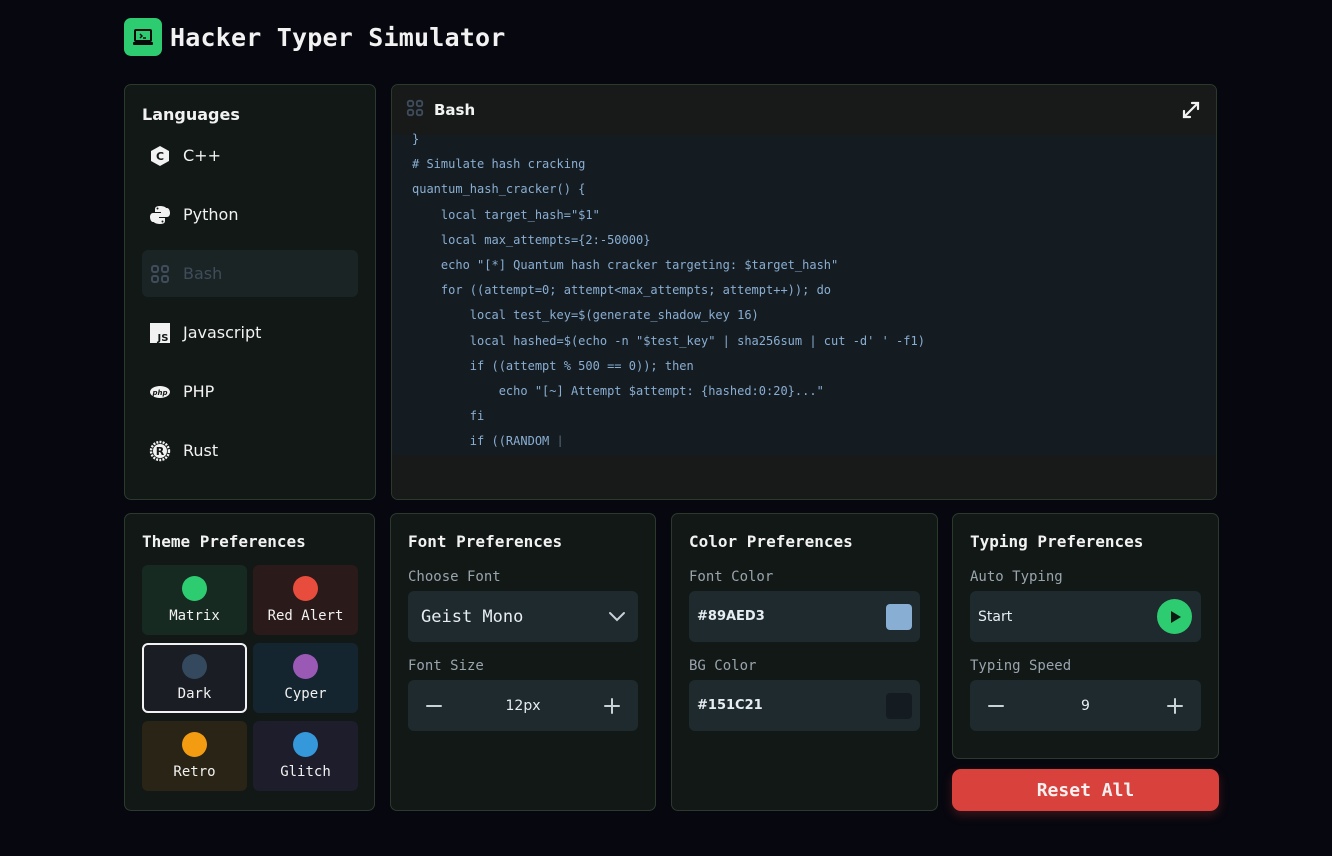  Describe the element at coordinates (560, 440) in the screenshot. I see `text-caret: |` at that location.